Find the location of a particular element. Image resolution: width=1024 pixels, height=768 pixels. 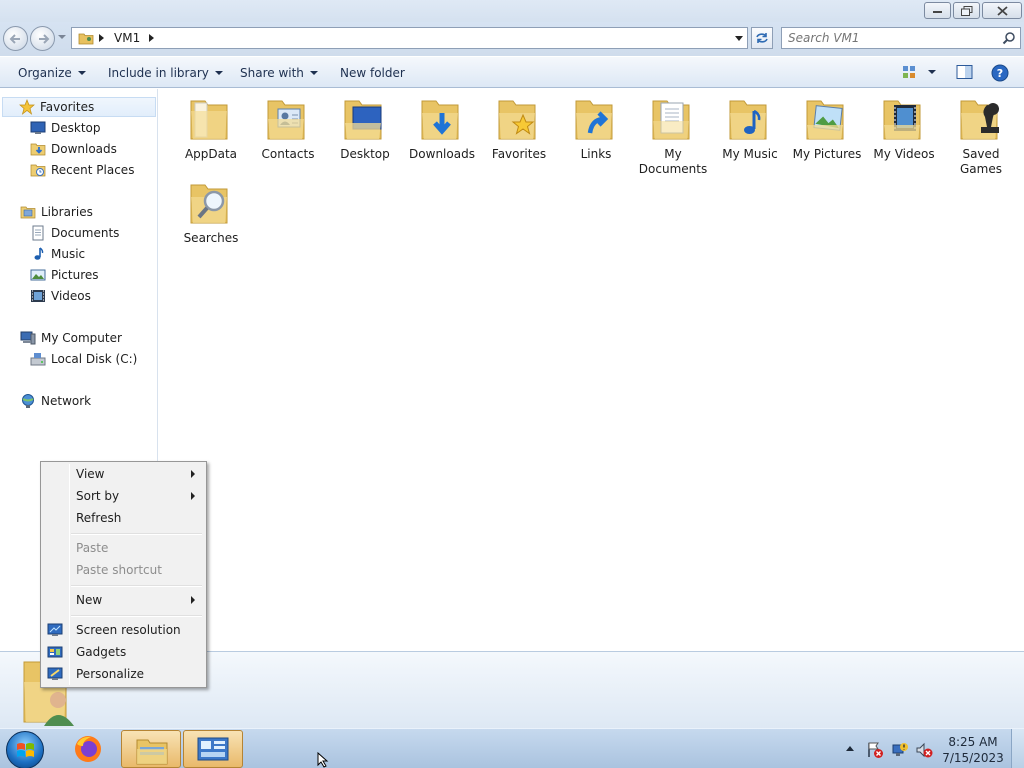

back-button is located at coordinates (15, 38).